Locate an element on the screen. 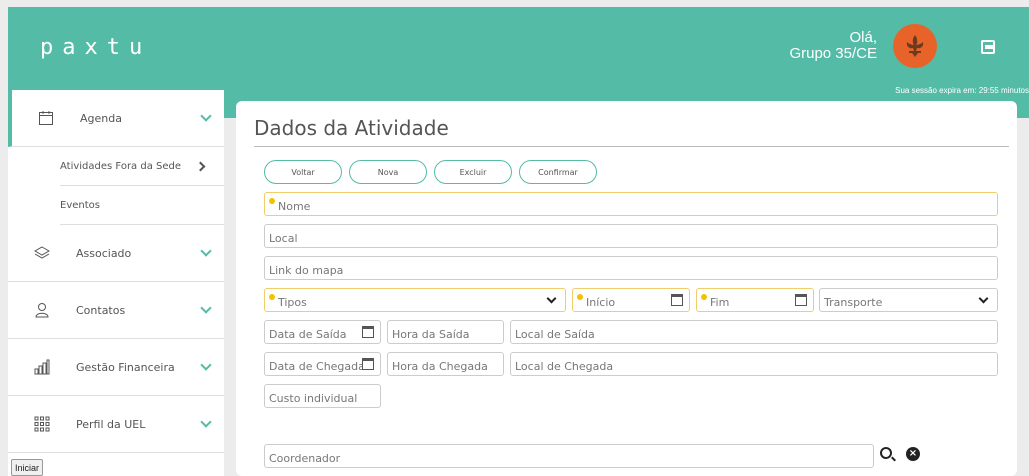 This screenshot has width=1029, height=476. local-field: Local is located at coordinates (631, 236).